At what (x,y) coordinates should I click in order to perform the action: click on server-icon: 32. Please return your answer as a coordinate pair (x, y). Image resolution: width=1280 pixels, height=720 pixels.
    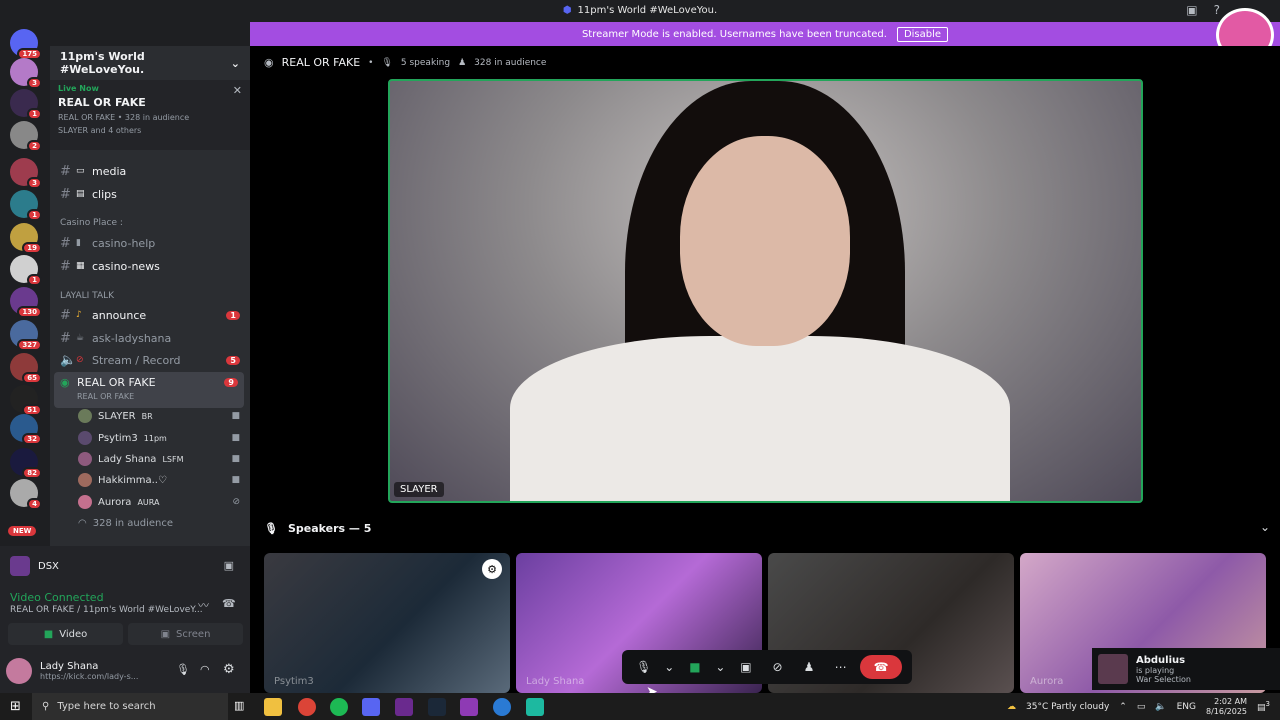
    Looking at the image, I should click on (26, 429).